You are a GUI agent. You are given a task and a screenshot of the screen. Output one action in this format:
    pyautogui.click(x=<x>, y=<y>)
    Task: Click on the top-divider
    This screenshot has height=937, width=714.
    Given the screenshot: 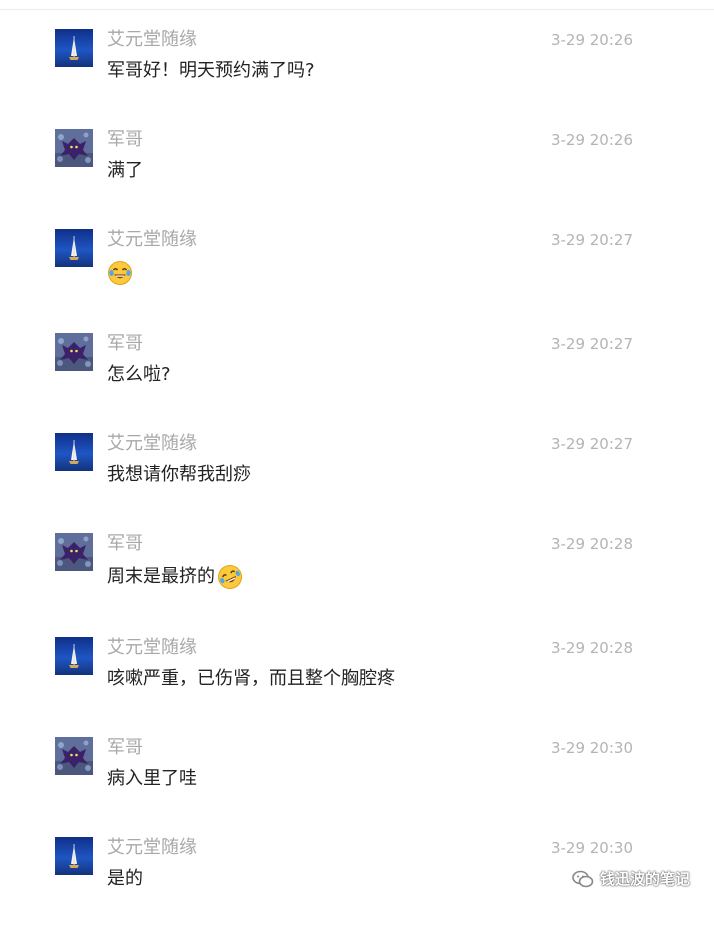 What is the action you would take?
    pyautogui.click(x=357, y=9)
    